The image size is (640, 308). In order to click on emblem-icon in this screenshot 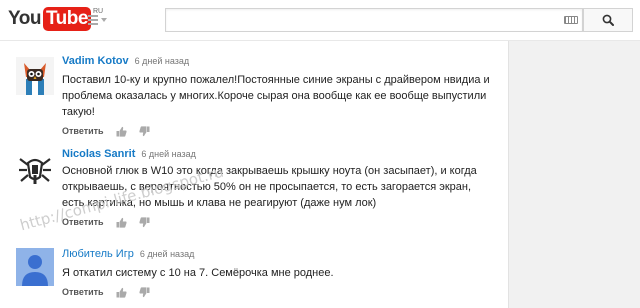, I will do `click(35, 170)`.